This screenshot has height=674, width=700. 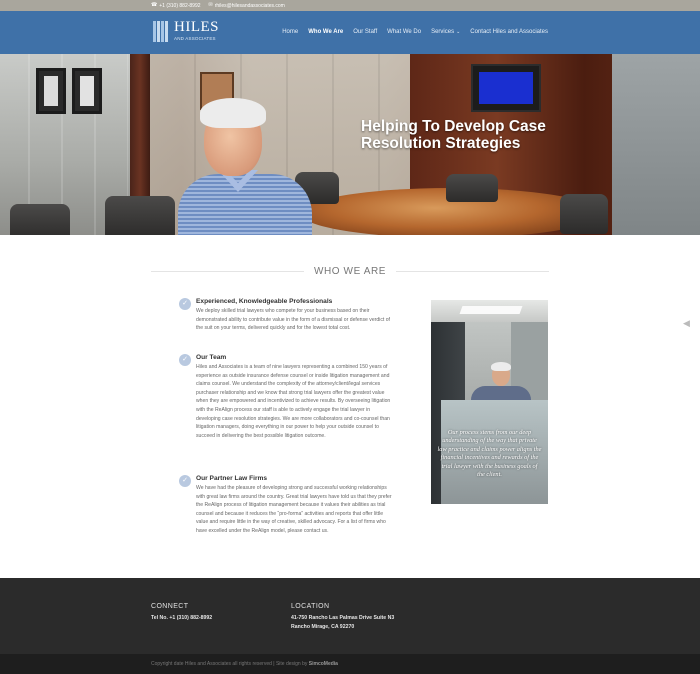 I want to click on top-phone-text: +1 (310) 882-8992, so click(x=180, y=5).